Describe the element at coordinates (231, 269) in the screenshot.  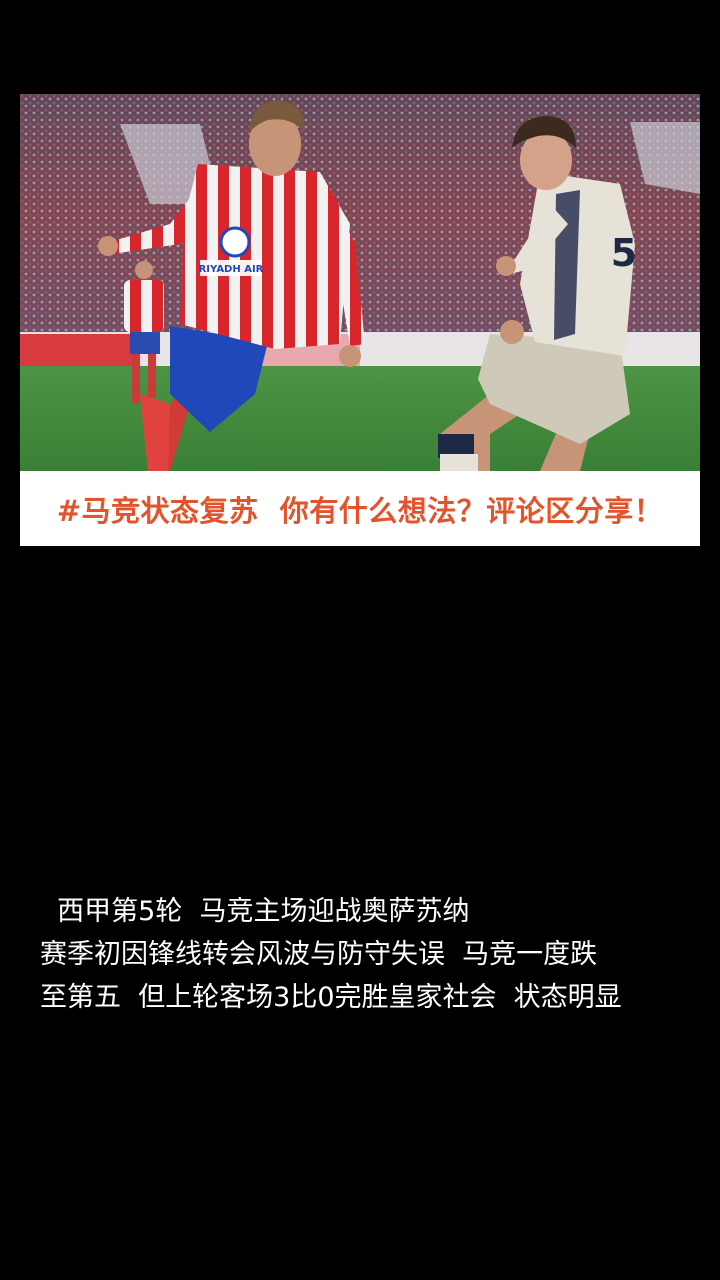
I see `jersey-sponsor-text: RIYADH AIR` at that location.